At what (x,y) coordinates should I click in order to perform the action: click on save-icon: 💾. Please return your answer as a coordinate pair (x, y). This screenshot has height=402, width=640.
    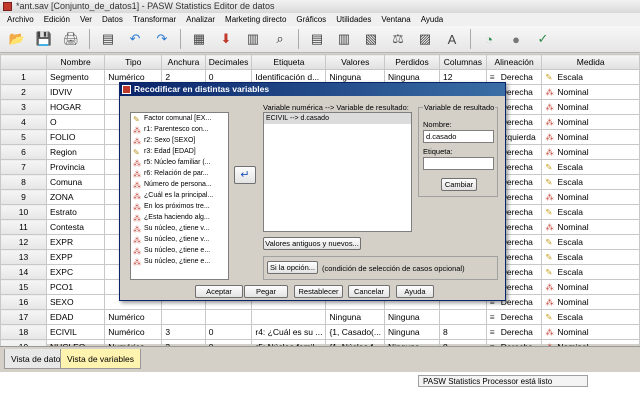
    Looking at the image, I should click on (44, 39).